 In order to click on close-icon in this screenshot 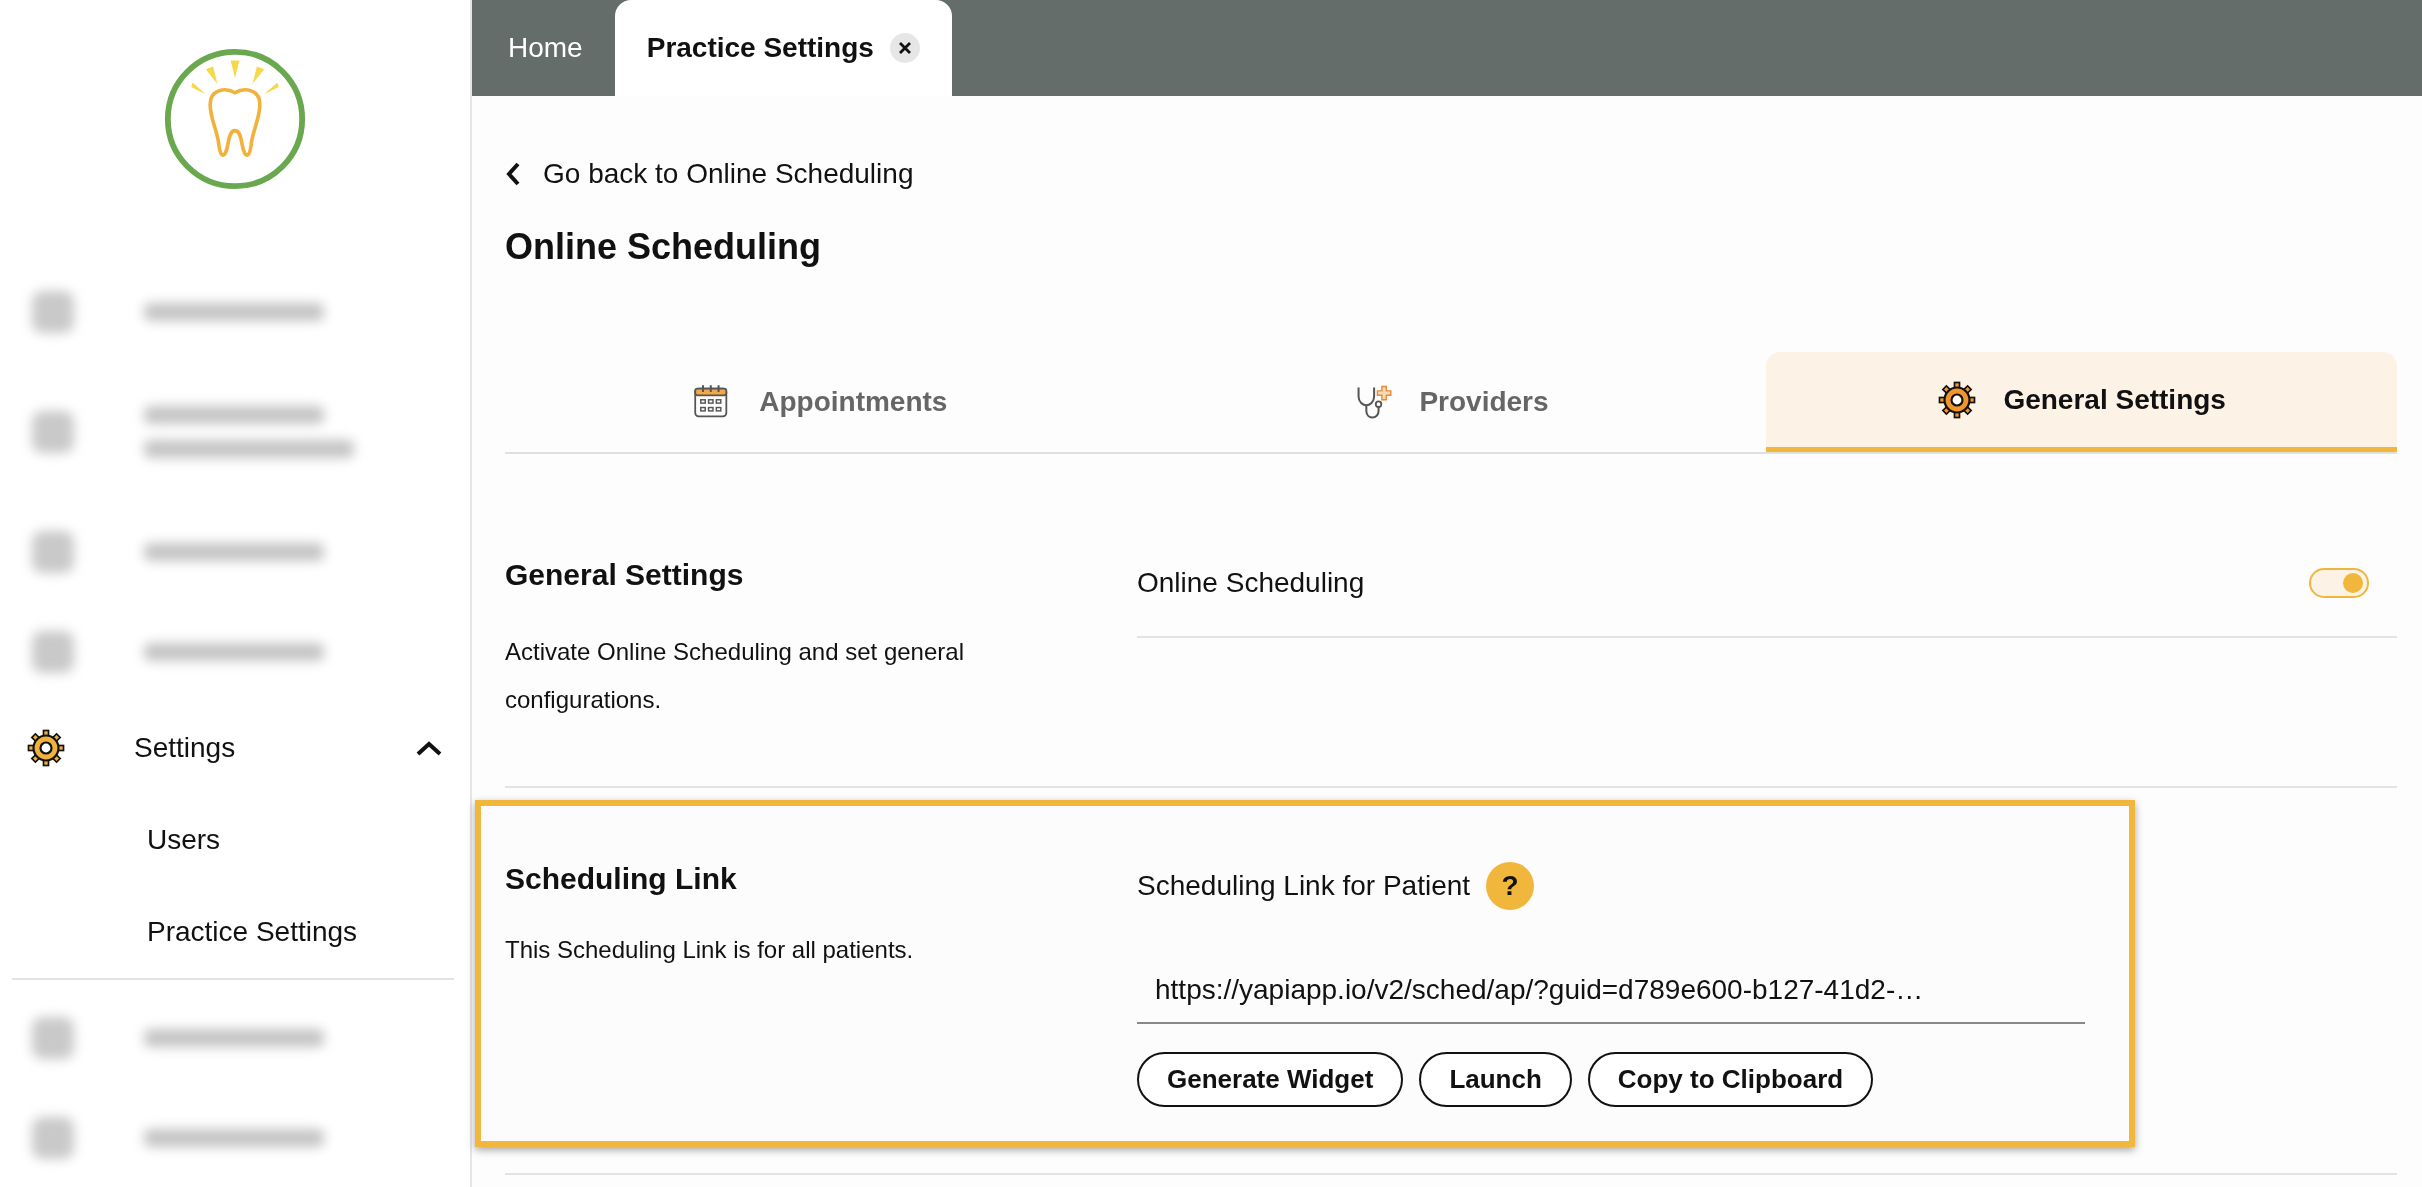, I will do `click(904, 48)`.